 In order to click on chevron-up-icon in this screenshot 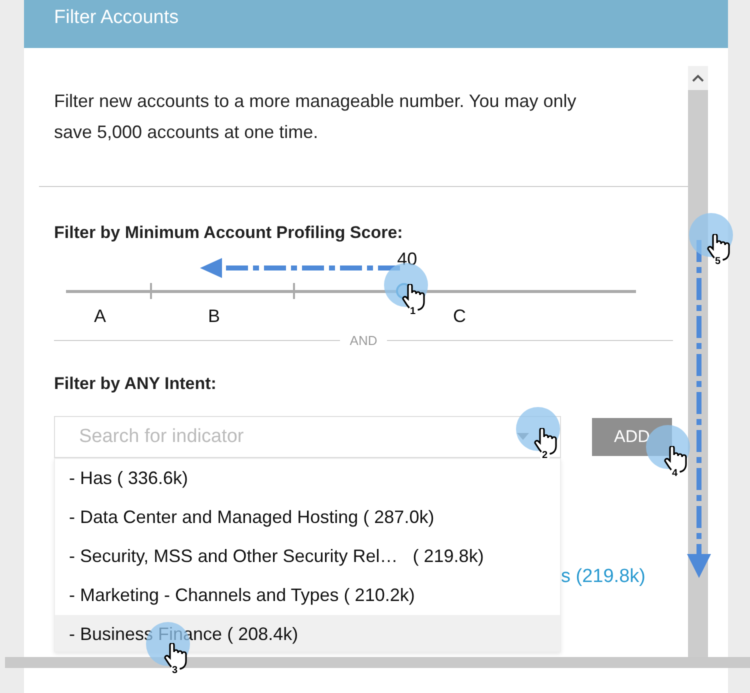, I will do `click(698, 78)`.